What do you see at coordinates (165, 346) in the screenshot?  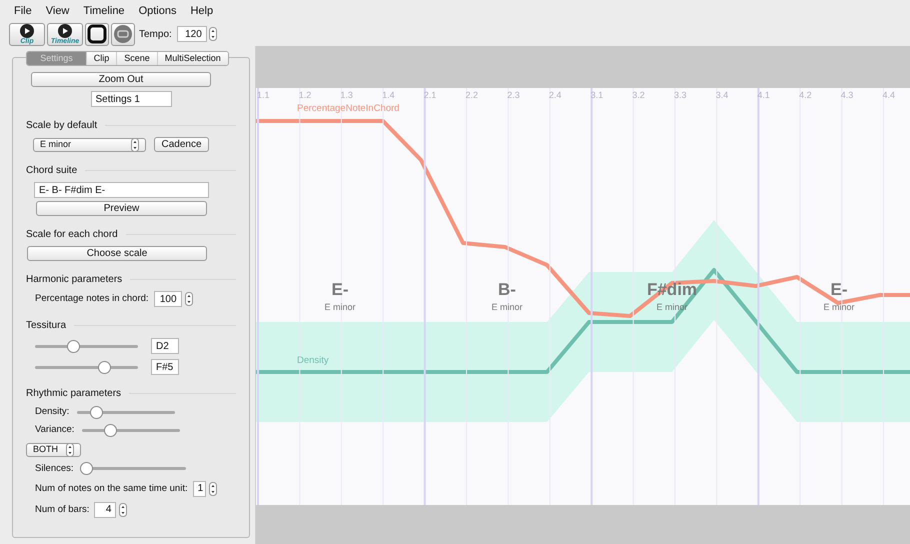 I see `note-field: D2` at bounding box center [165, 346].